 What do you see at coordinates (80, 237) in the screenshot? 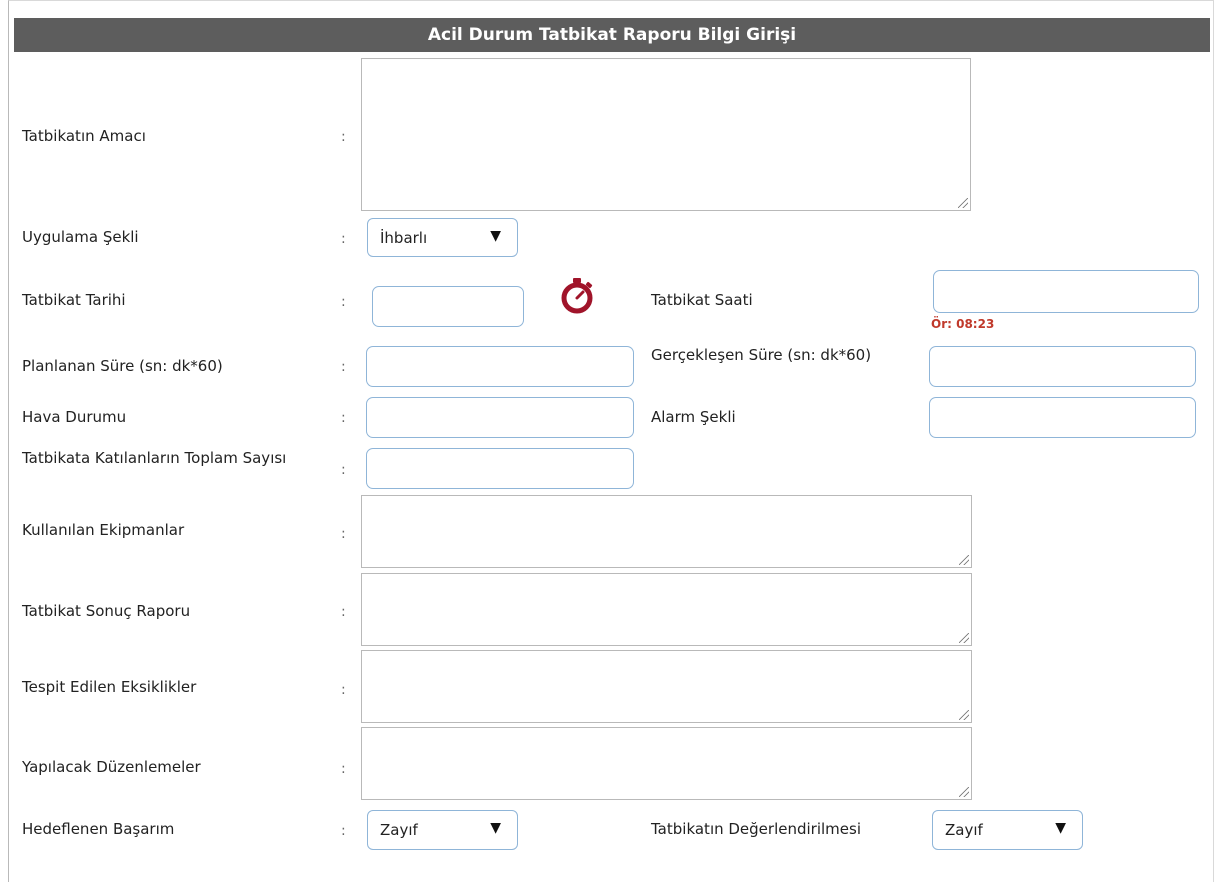
I see `label-application-type: Uygulama Şekli` at bounding box center [80, 237].